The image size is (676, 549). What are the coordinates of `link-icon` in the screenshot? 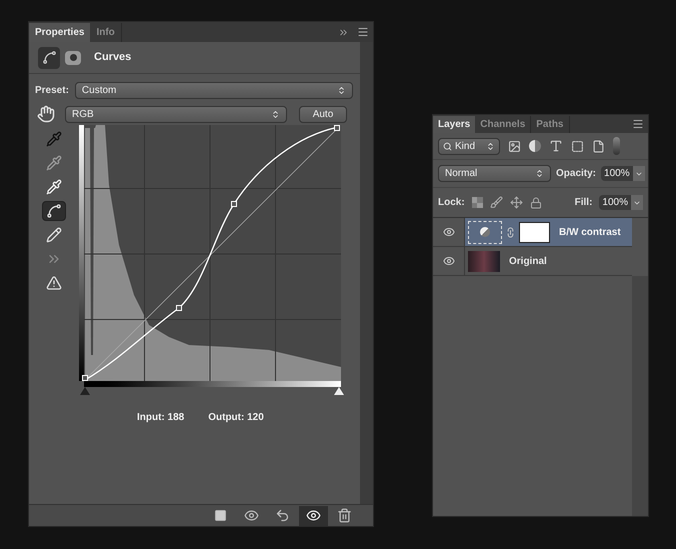 It's located at (510, 232).